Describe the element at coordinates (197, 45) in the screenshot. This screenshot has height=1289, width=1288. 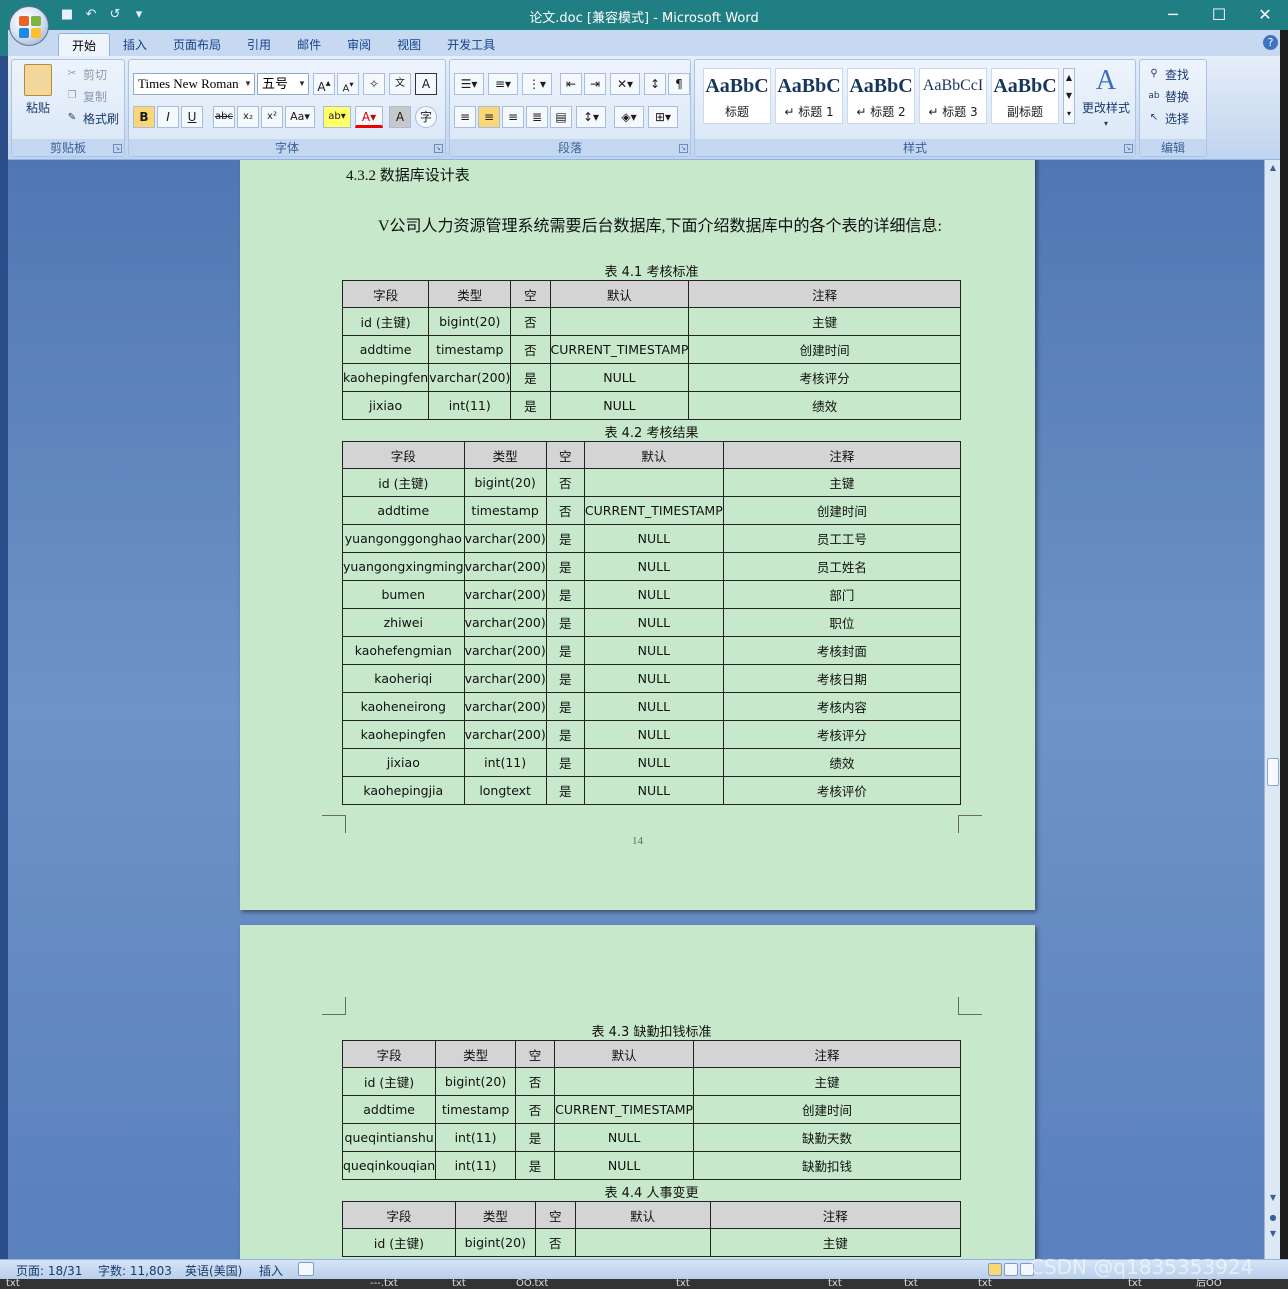
I see `ribbon-tab: 页面布局` at that location.